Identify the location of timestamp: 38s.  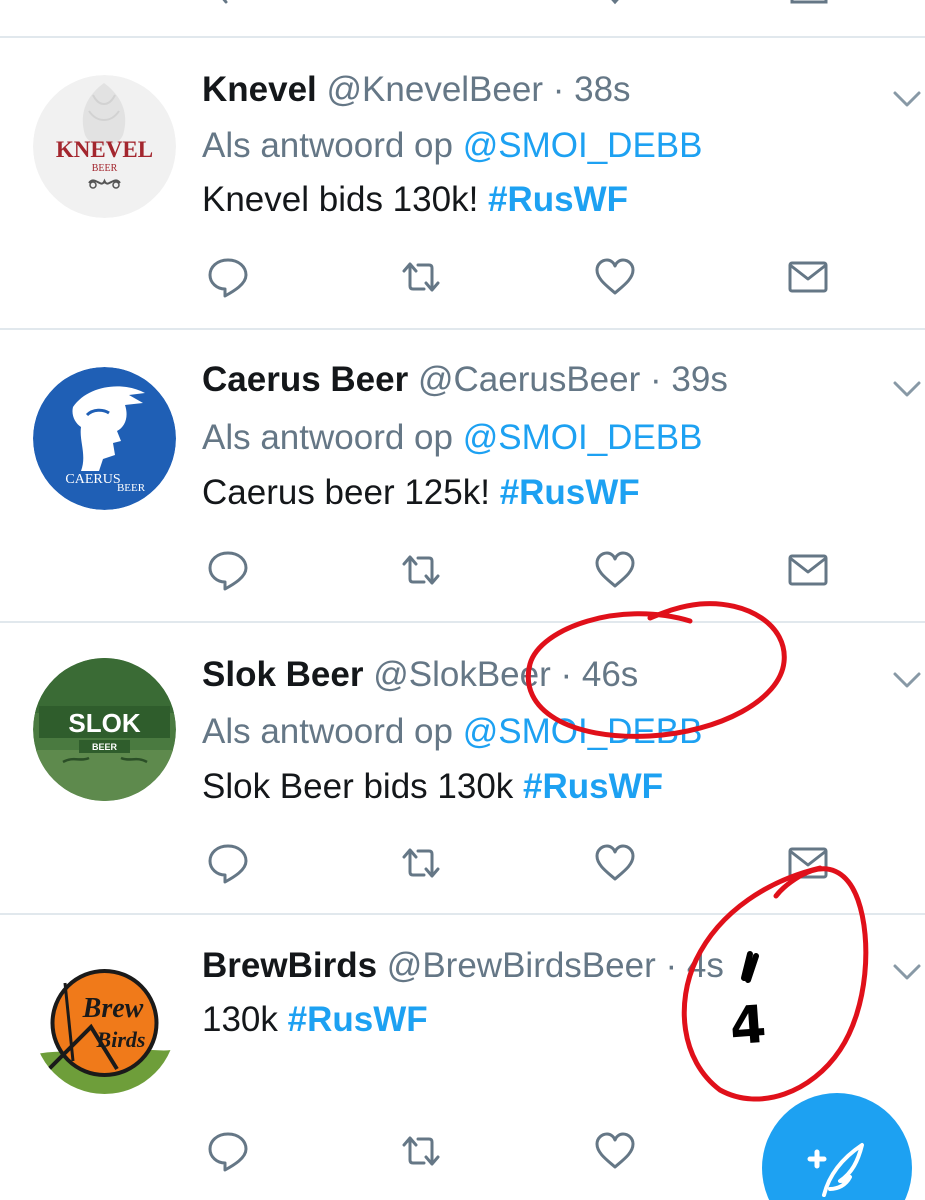
(602, 89).